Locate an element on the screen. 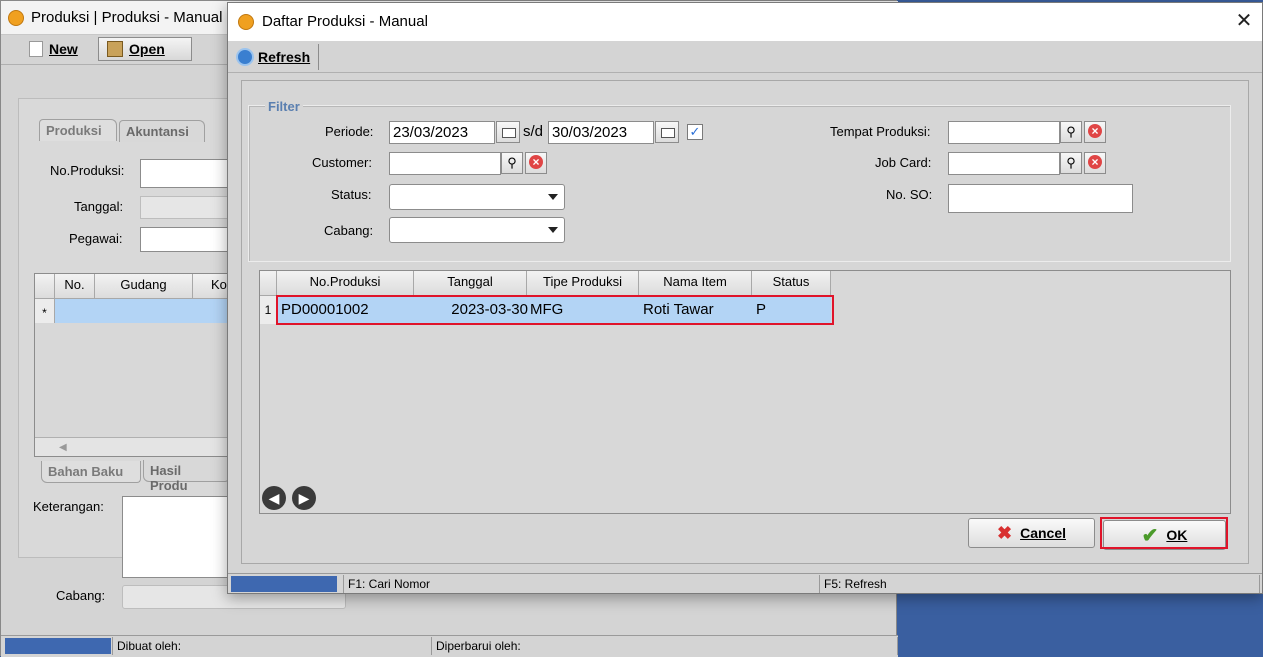 The image size is (1263, 657). grid-header-tanggal: Tanggal is located at coordinates (470, 283).